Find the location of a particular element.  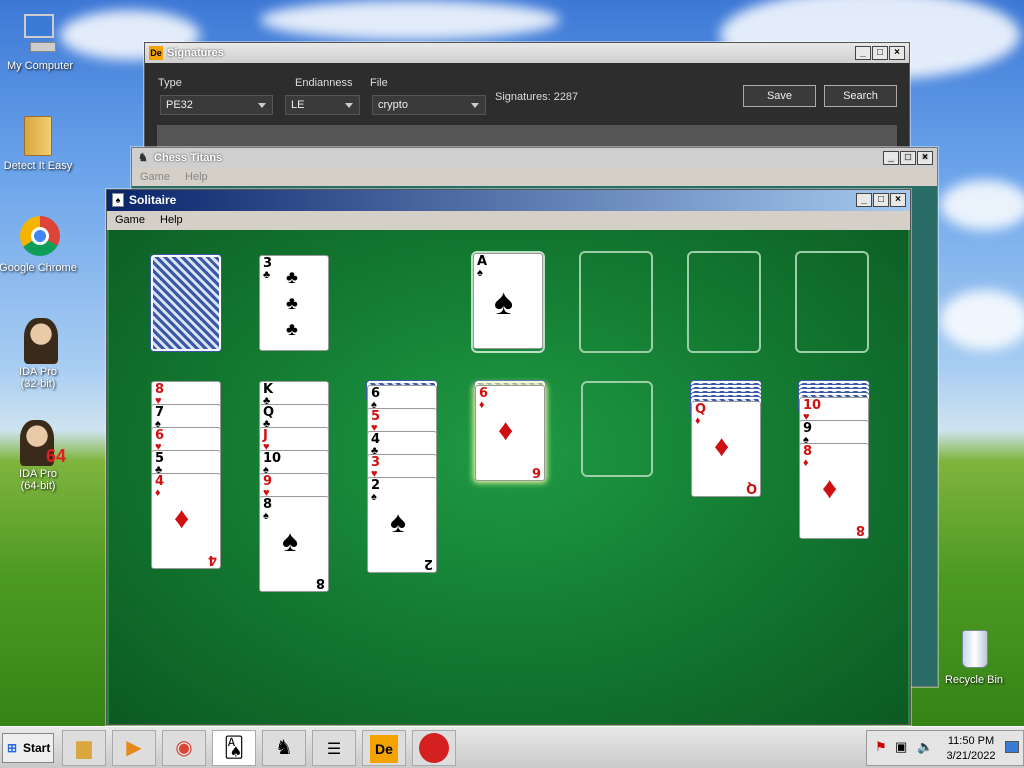

type-select: PE32 is located at coordinates (216, 105).